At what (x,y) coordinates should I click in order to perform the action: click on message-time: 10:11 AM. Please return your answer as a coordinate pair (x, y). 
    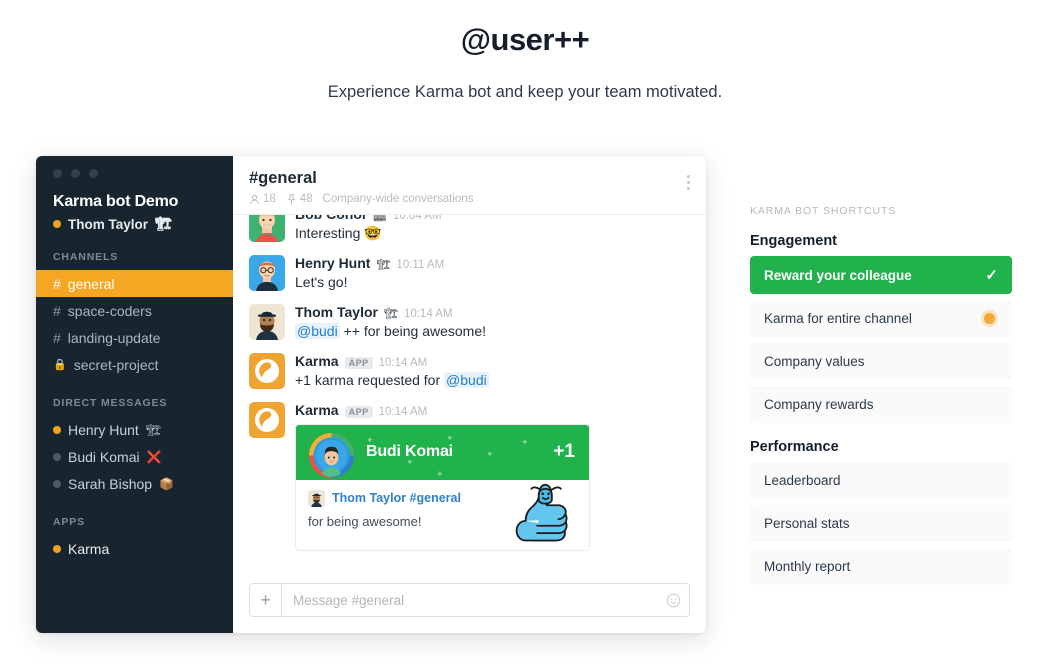
    Looking at the image, I should click on (420, 264).